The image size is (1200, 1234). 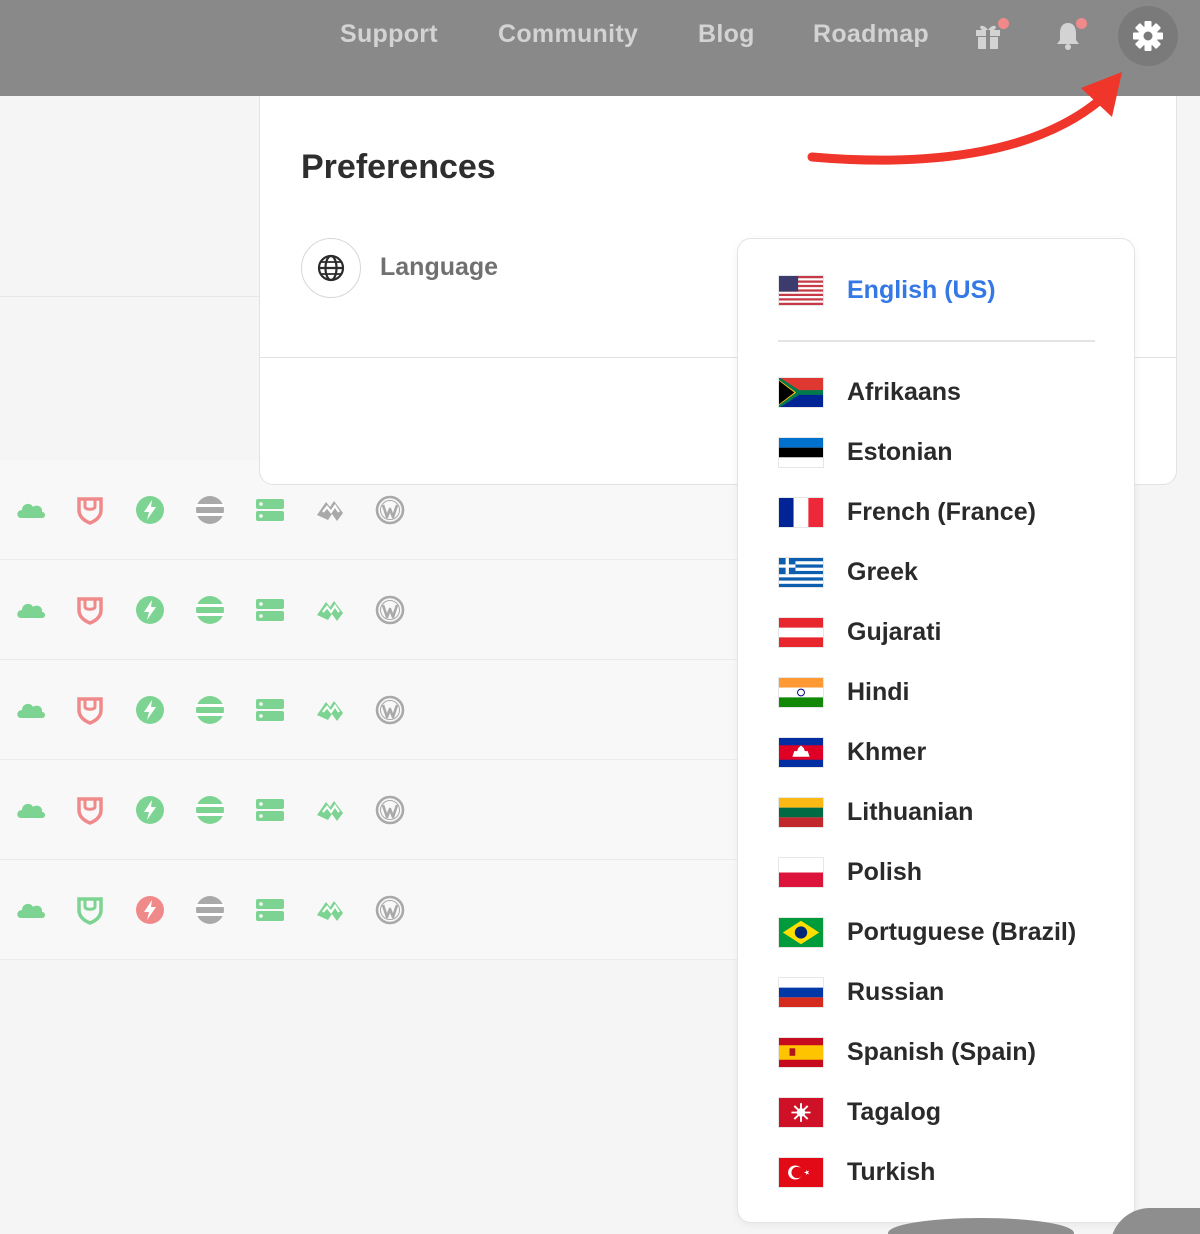 I want to click on language-option-label: Tagalog, so click(x=894, y=1111).